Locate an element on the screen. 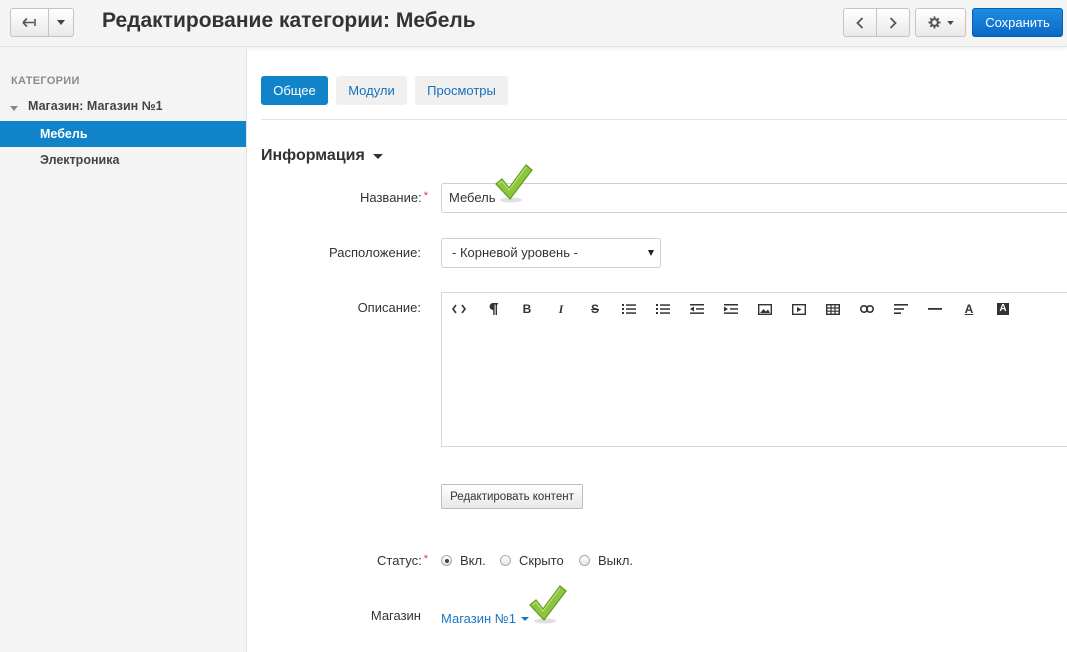  sidebar-item-mebel: Мебель is located at coordinates (123, 134).